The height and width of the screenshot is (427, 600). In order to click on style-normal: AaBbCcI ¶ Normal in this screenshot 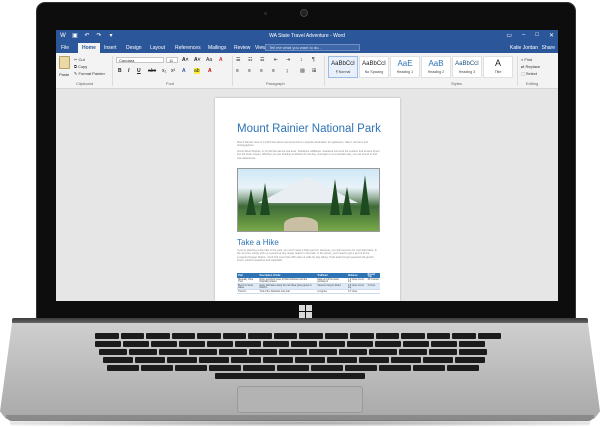, I will do `click(343, 67)`.